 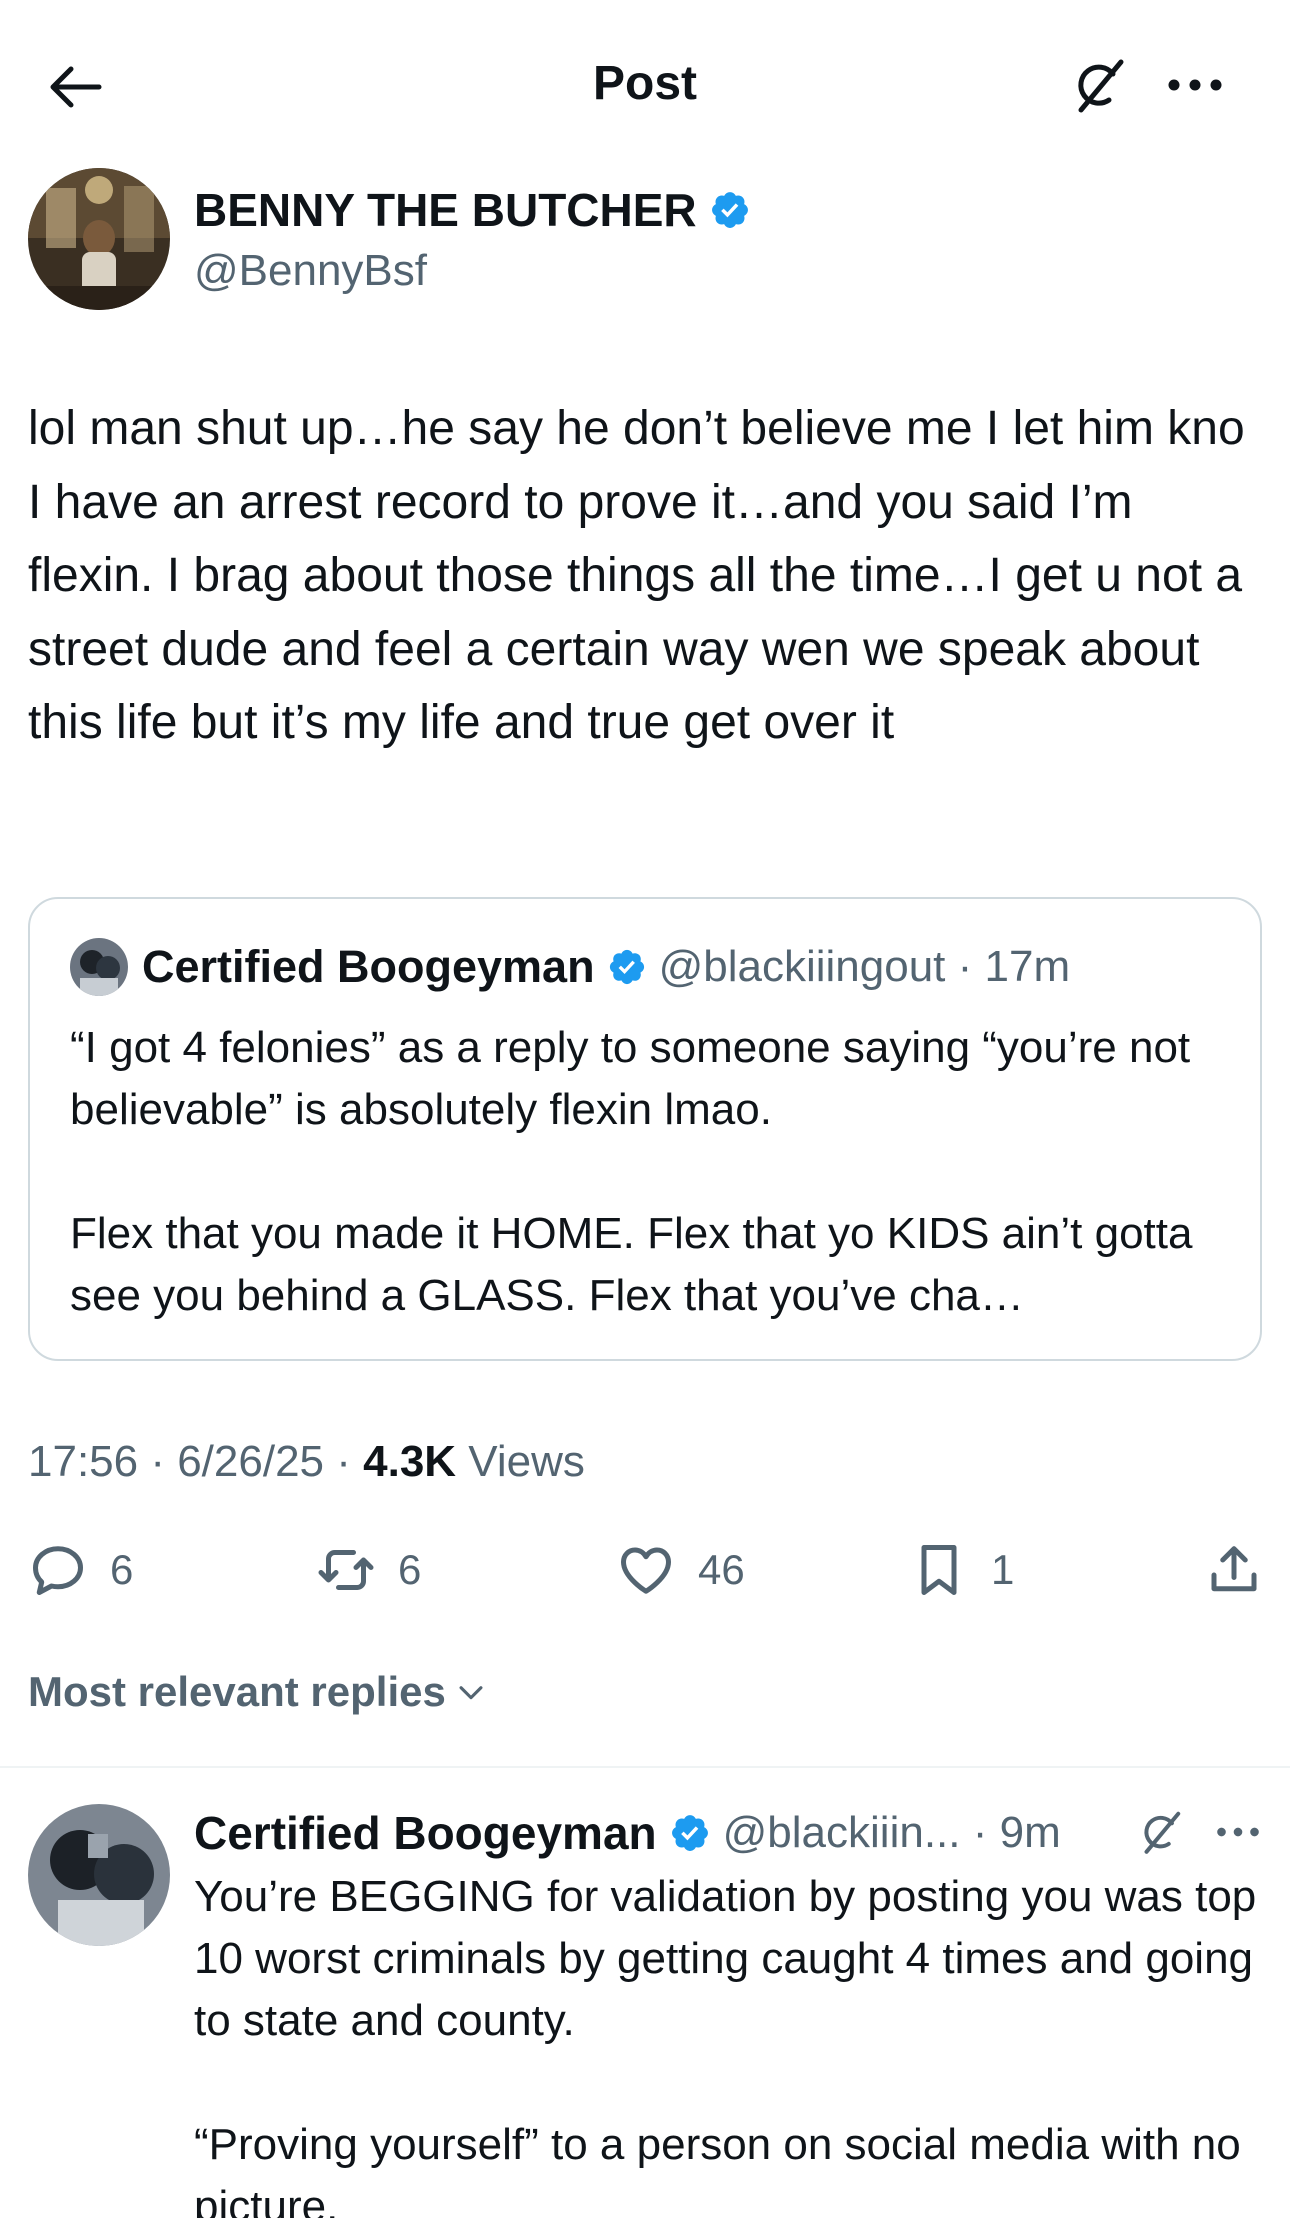 What do you see at coordinates (645, 82) in the screenshot?
I see `top-nav-bar: Post` at bounding box center [645, 82].